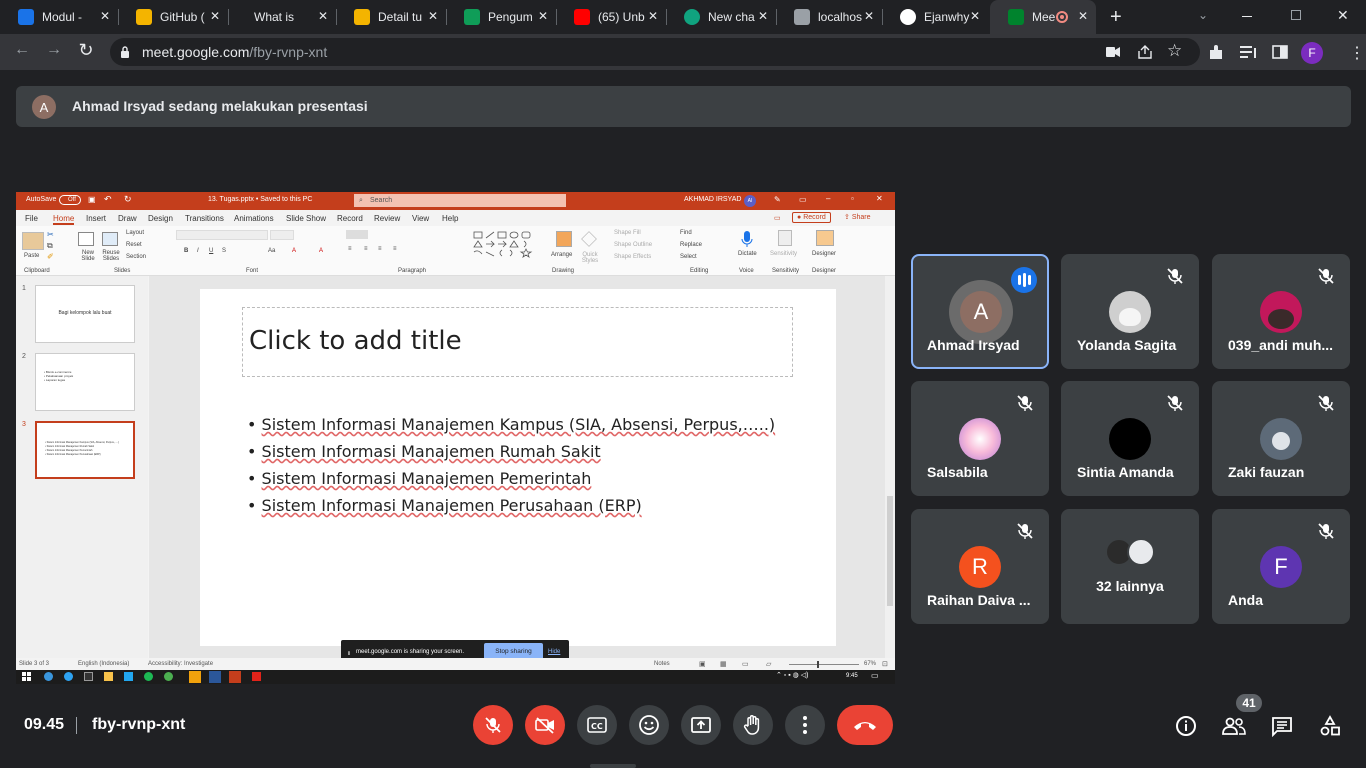 This screenshot has width=1366, height=768. I want to click on tab-search-icon: ⌄, so click(1203, 15).